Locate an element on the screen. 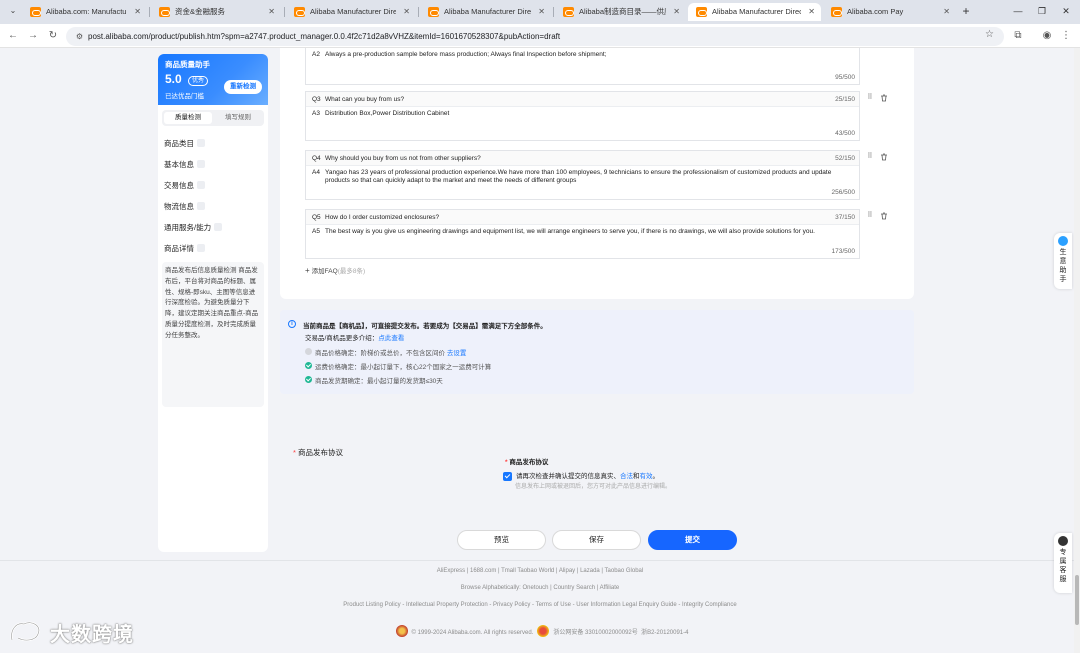  section-basic-info: 基本信息 is located at coordinates (184, 164).